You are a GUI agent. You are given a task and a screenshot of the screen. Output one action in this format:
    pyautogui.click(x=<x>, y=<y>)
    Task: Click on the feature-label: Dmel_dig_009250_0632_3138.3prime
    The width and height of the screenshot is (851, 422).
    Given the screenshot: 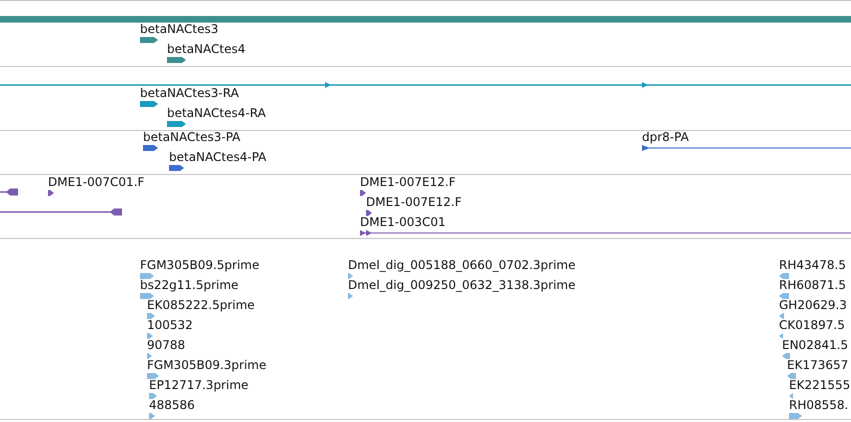 What is the action you would take?
    pyautogui.click(x=462, y=285)
    